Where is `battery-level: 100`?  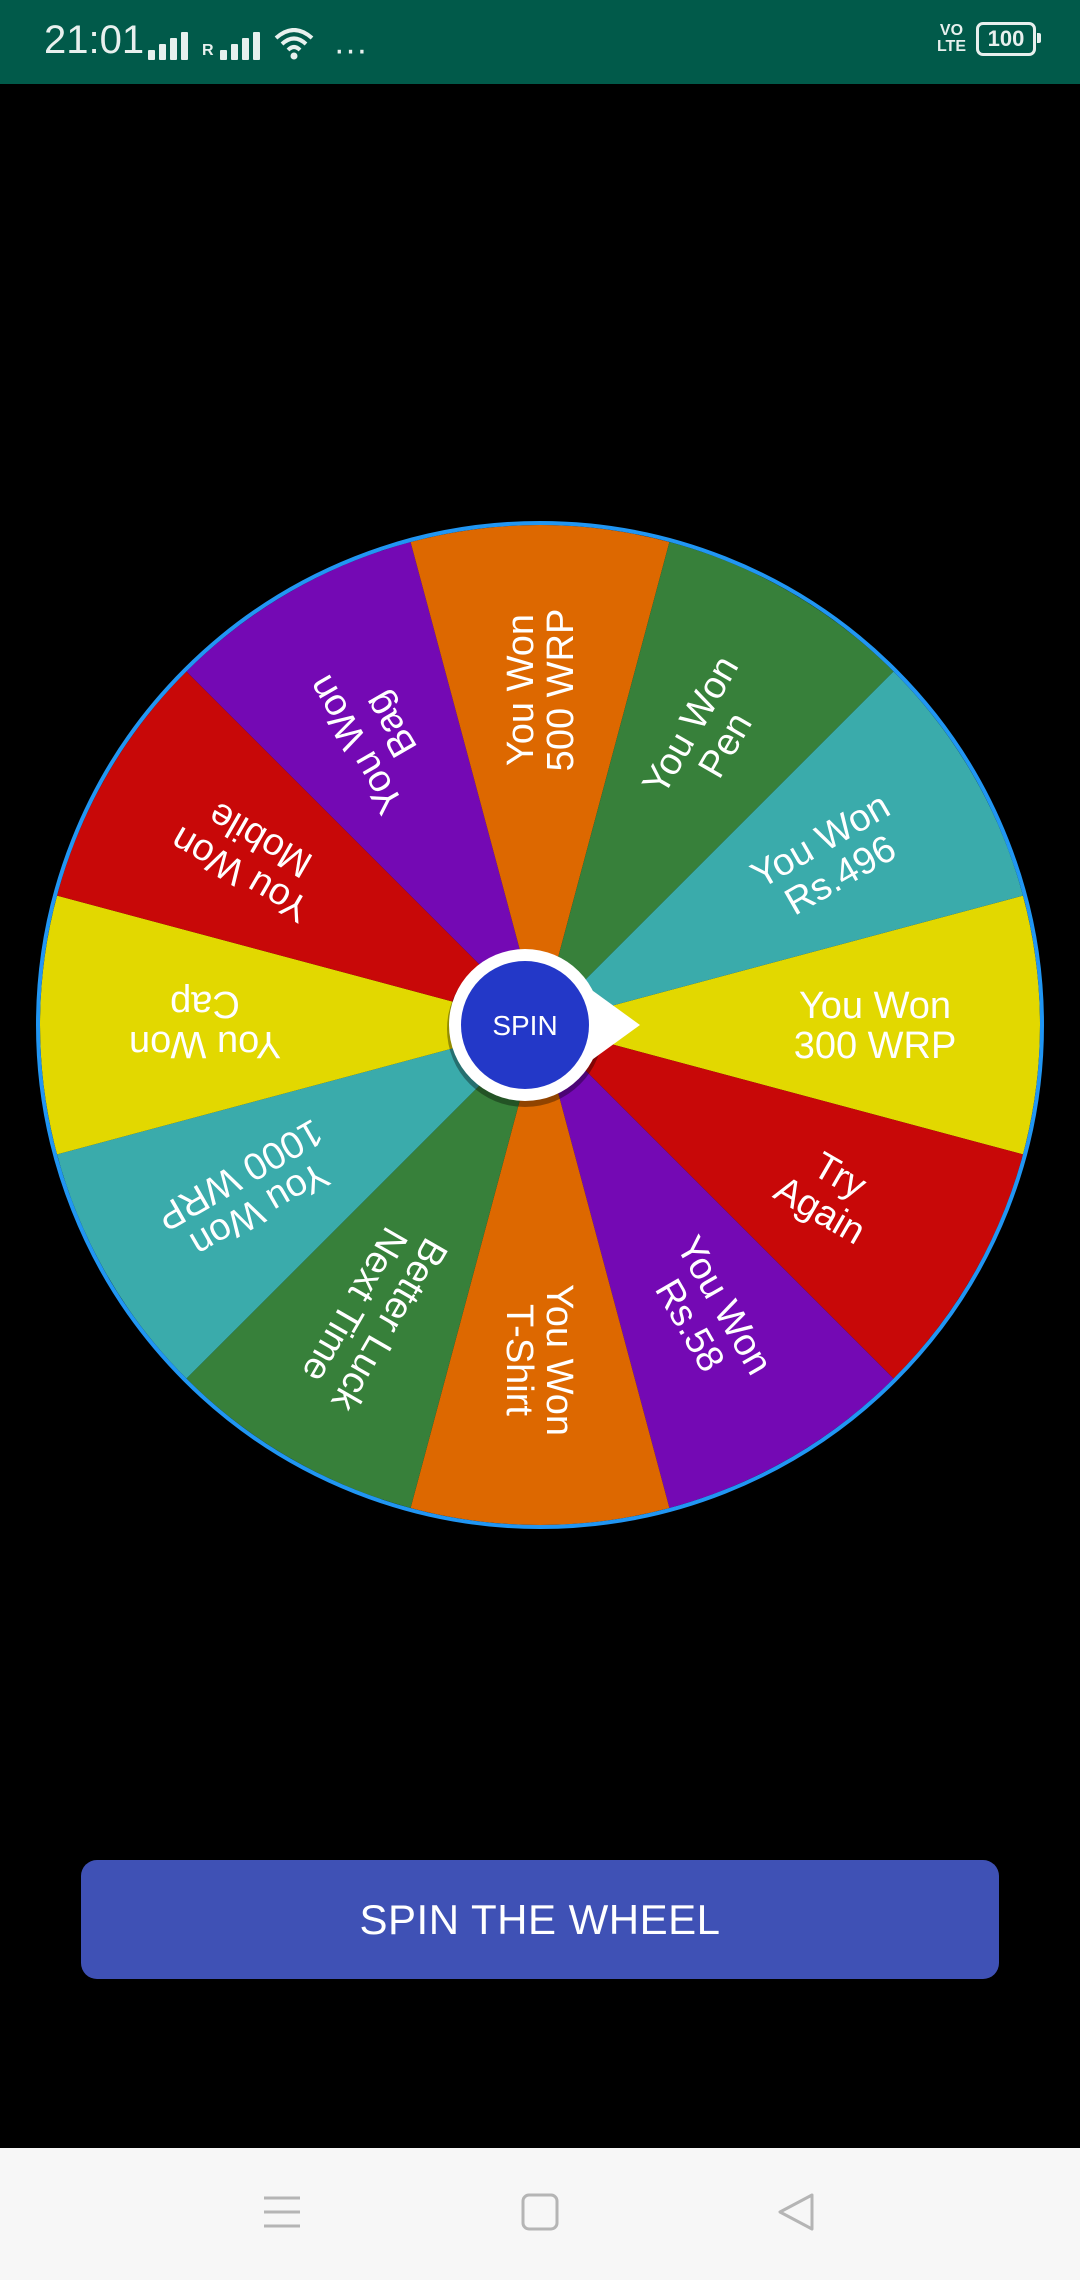 battery-level: 100 is located at coordinates (1006, 38).